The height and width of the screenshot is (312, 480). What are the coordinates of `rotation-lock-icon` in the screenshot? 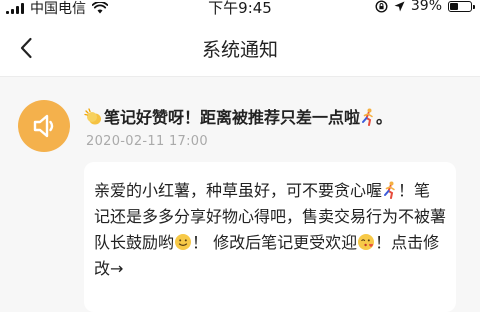 It's located at (381, 6).